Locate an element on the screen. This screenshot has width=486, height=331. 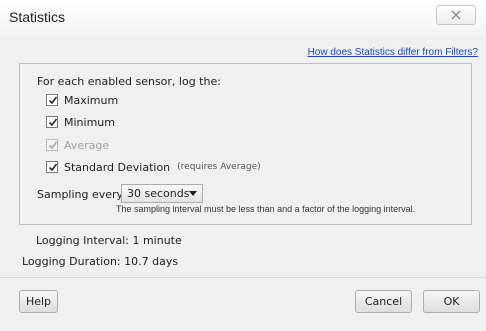
option-maximum: Maximum is located at coordinates (82, 100).